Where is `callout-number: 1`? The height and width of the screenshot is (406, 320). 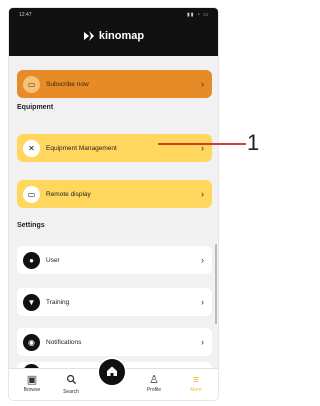 callout-number: 1 is located at coordinates (253, 142).